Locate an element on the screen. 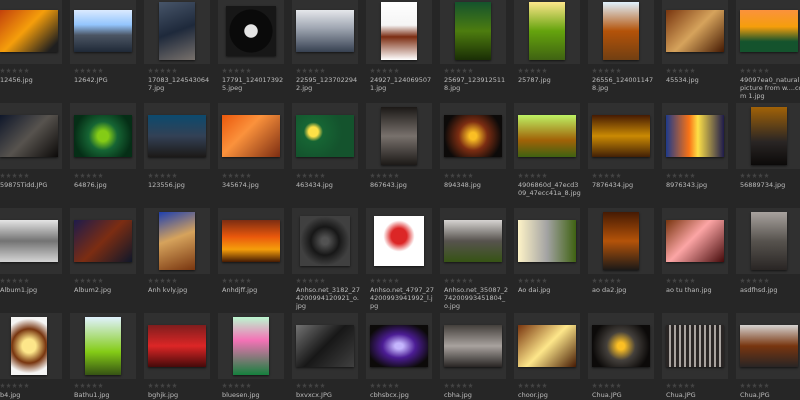 This screenshot has height=400, width=800. file-item: Chua.JPG is located at coordinates (695, 354).